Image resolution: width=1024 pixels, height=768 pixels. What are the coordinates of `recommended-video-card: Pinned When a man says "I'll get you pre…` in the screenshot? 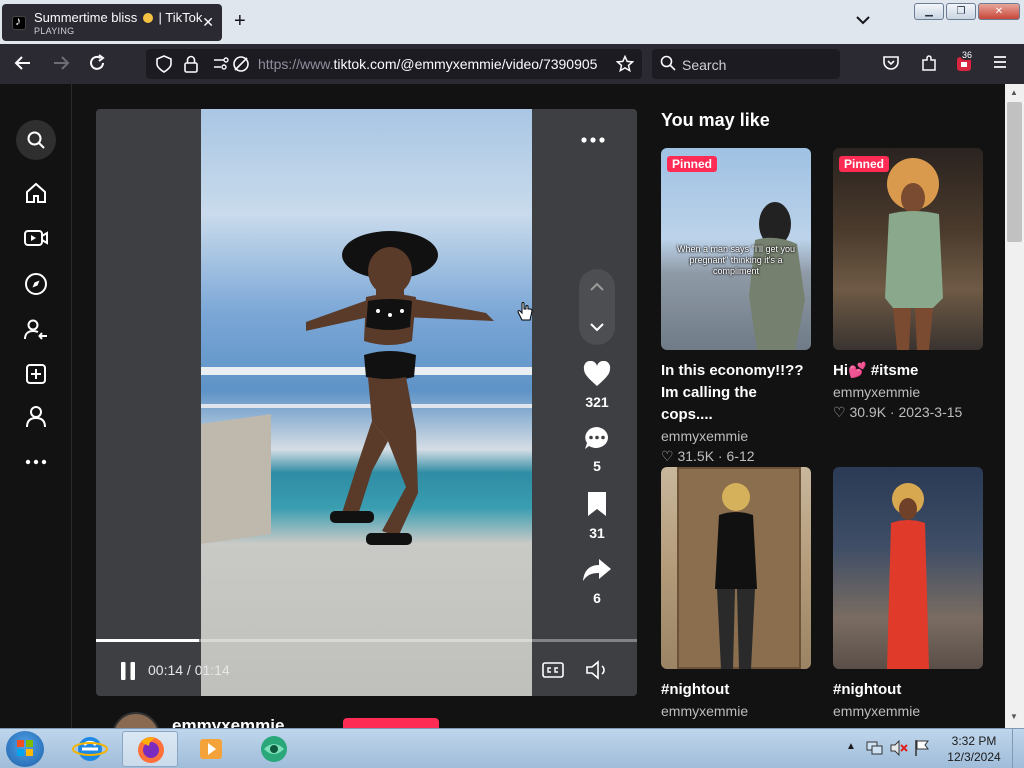 It's located at (736, 306).